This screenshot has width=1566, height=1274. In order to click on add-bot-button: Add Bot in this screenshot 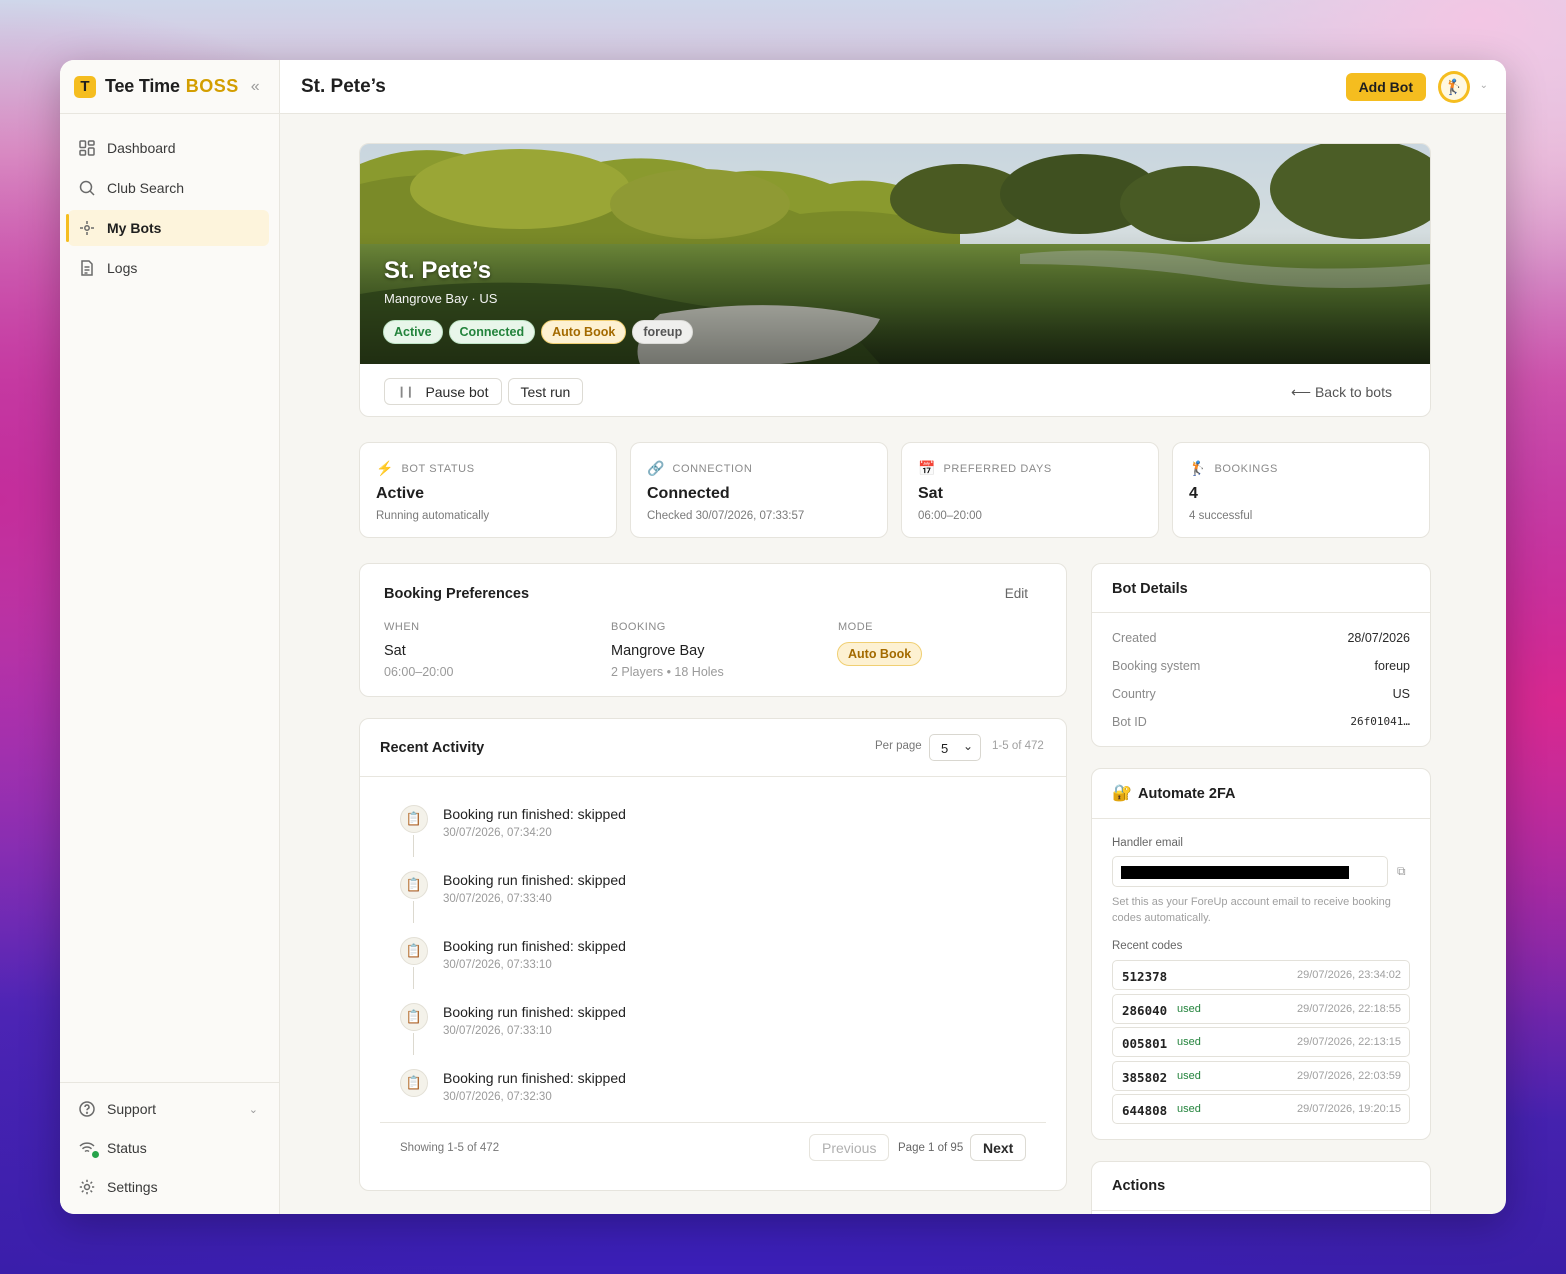, I will do `click(1385, 87)`.